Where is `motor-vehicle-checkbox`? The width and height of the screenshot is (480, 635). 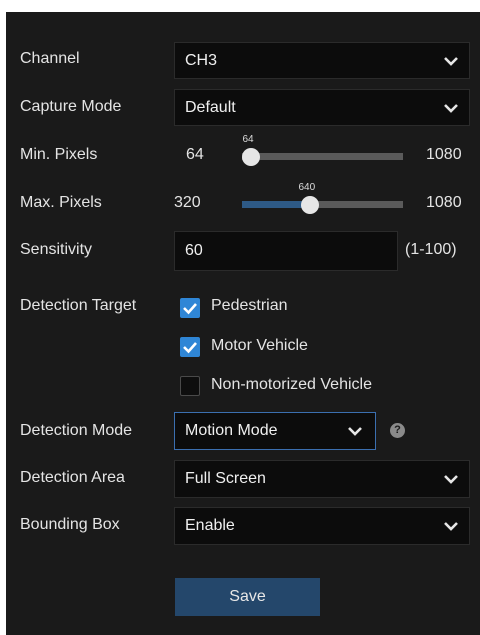
motor-vehicle-checkbox is located at coordinates (190, 347).